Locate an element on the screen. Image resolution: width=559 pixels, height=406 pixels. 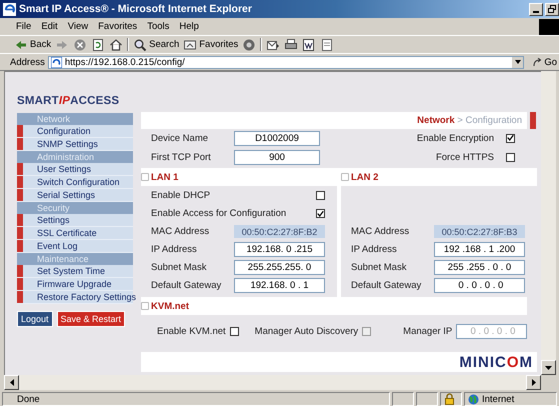
sidebar-section-title: Administration is located at coordinates (75, 157).